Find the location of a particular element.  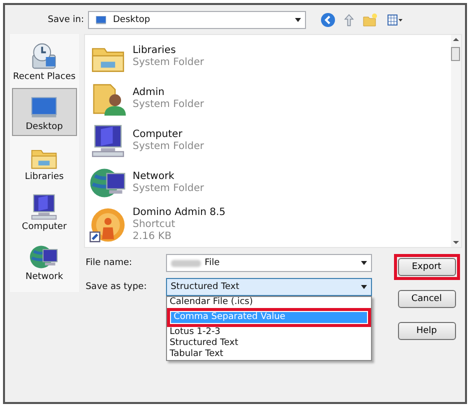

scroll-thumb is located at coordinates (455, 54).